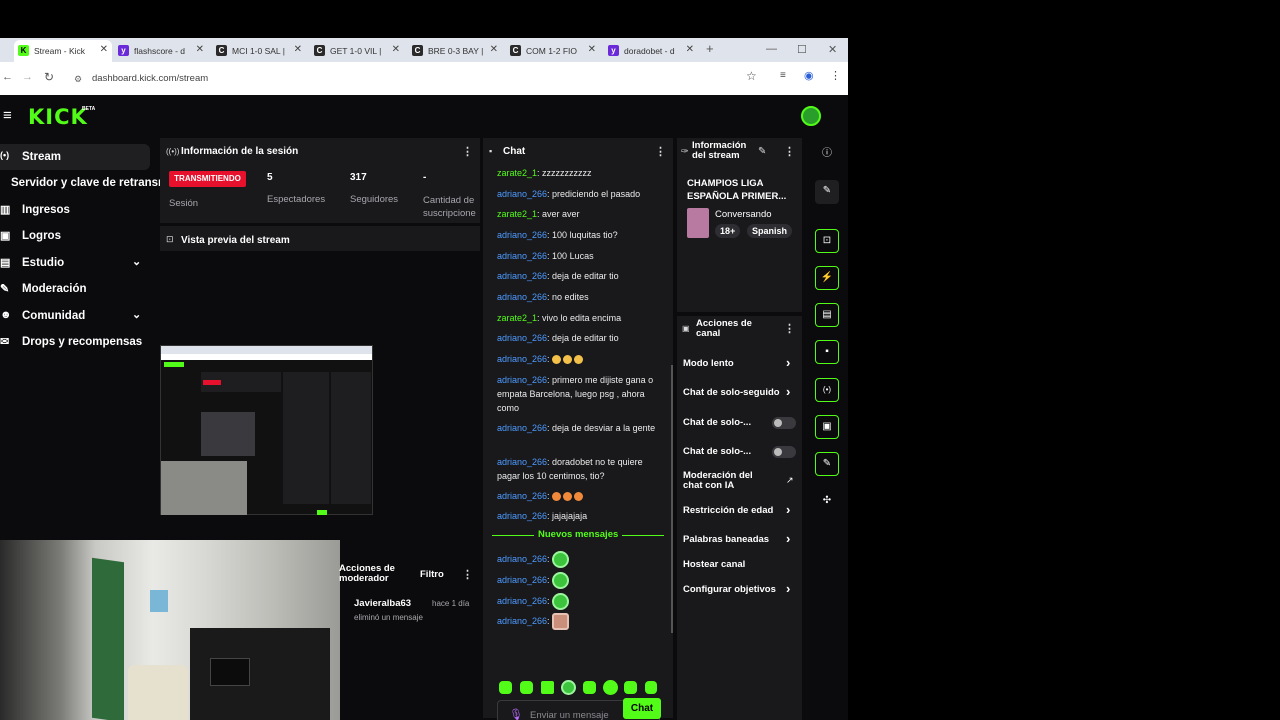 The height and width of the screenshot is (720, 1280). Describe the element at coordinates (708, 363) in the screenshot. I see `action-slow-mode: Modo lento` at that location.